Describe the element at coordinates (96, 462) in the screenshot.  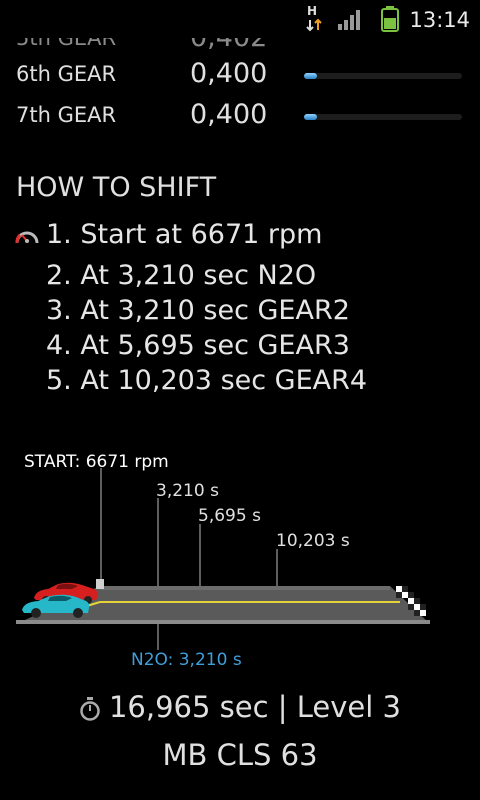
I see `start-label: START: 6671 rpm` at that location.